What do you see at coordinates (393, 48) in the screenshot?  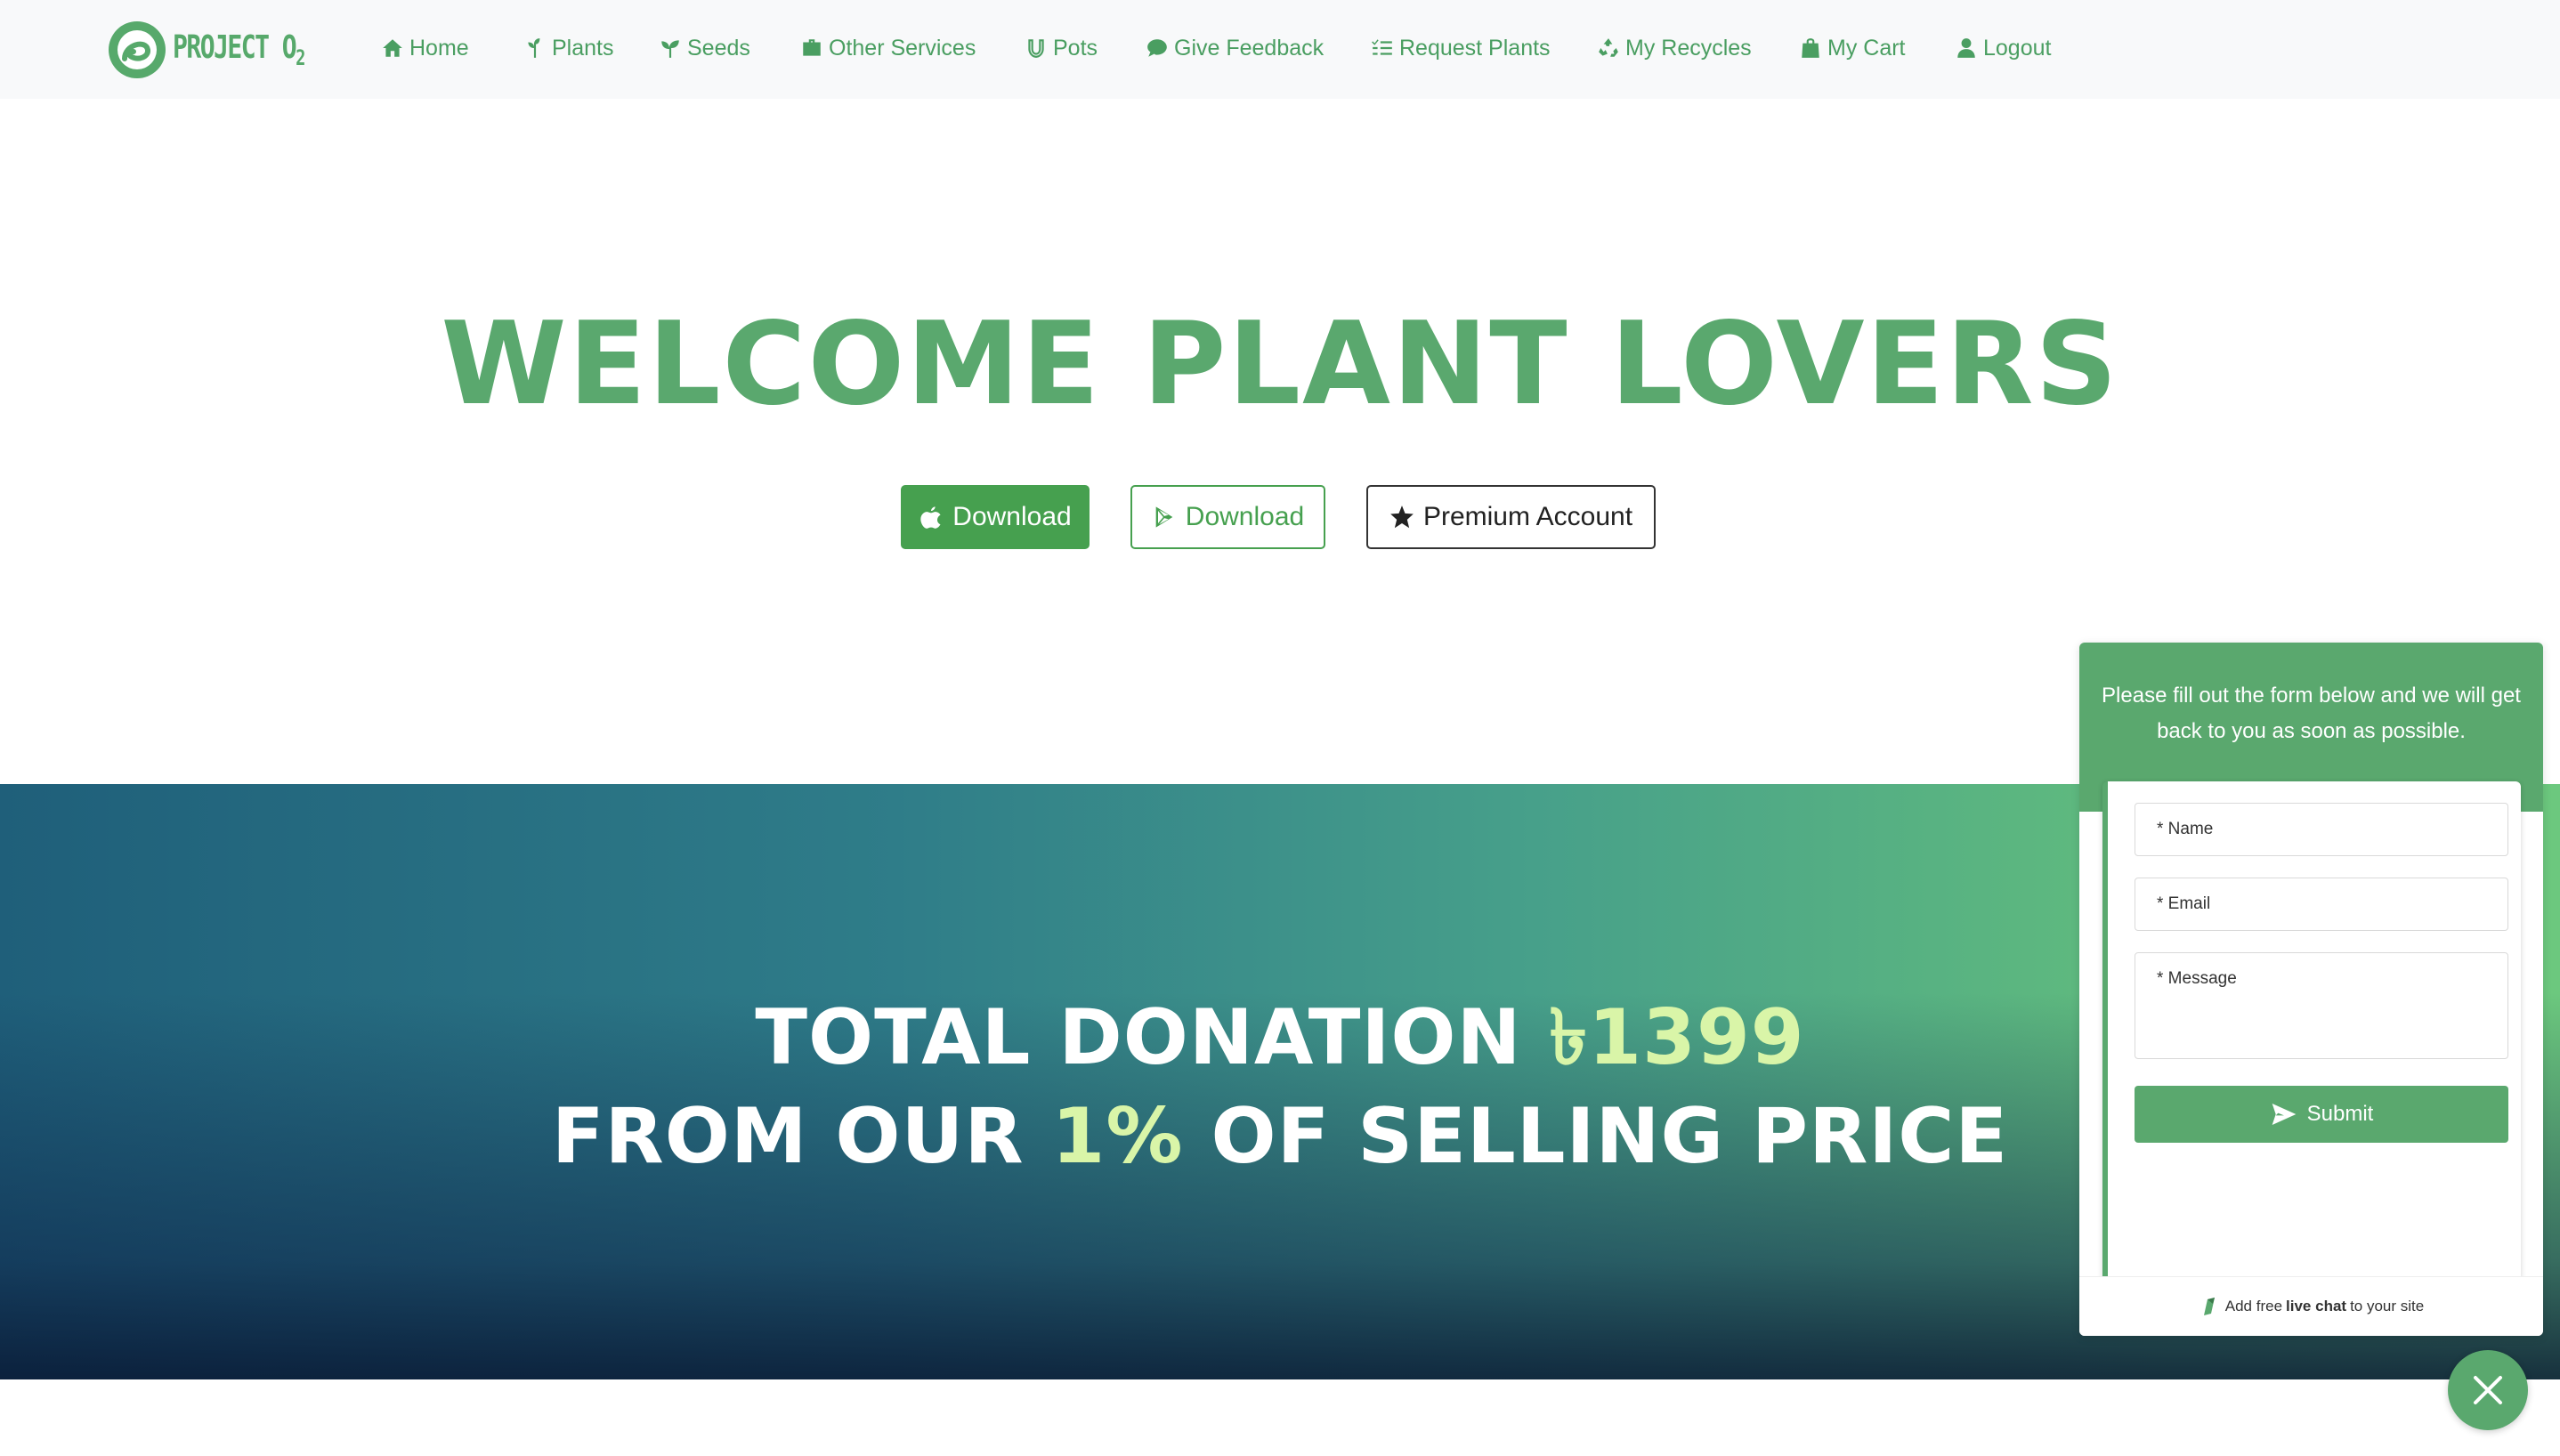 I see `home-icon` at bounding box center [393, 48].